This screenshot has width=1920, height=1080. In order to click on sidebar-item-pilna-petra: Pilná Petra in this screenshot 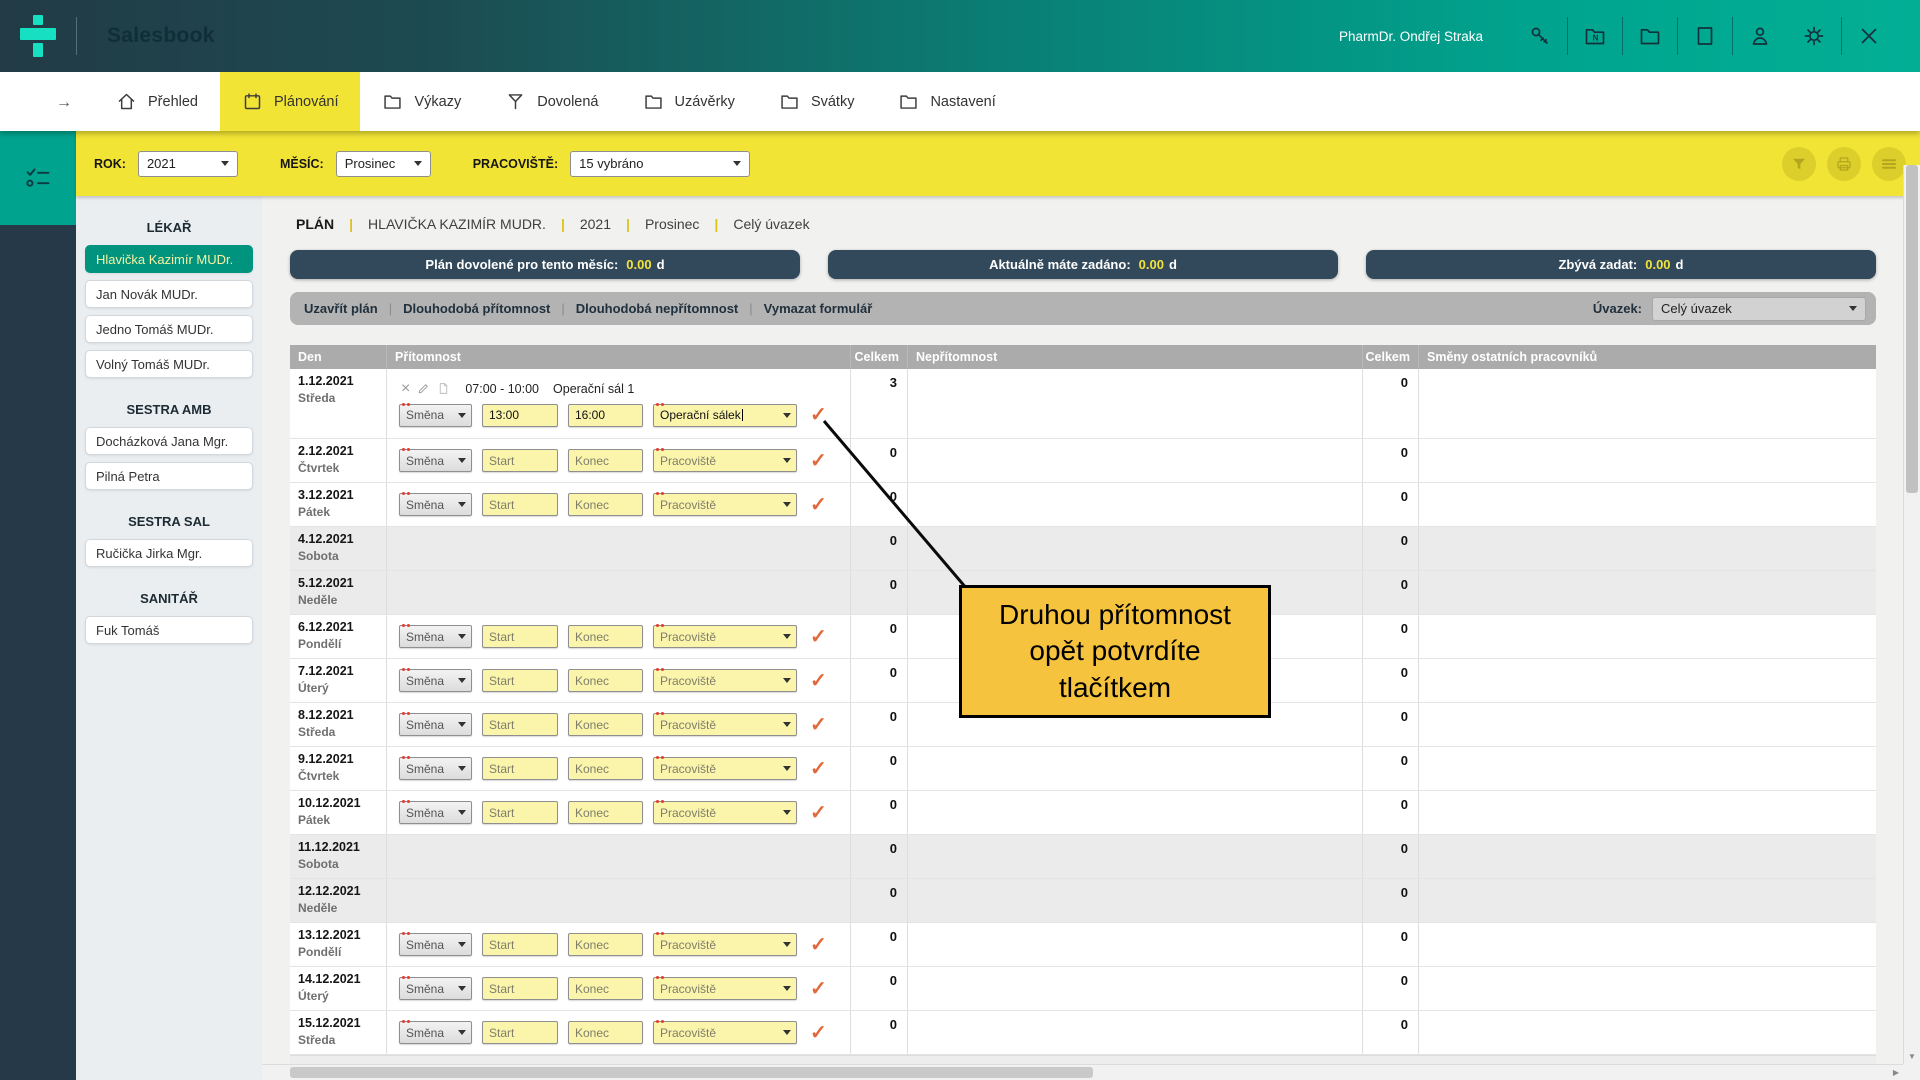, I will do `click(169, 476)`.